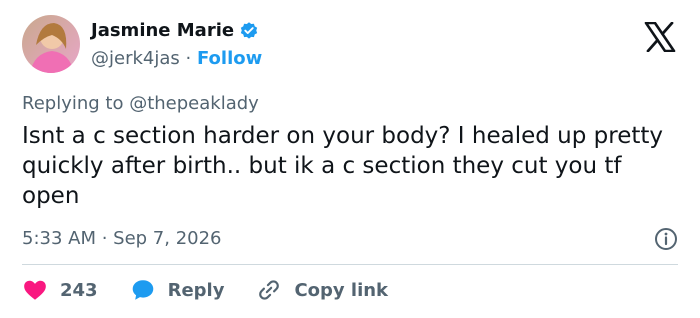 The height and width of the screenshot is (318, 700). What do you see at coordinates (341, 290) in the screenshot?
I see `copy-link-label: Copy link` at bounding box center [341, 290].